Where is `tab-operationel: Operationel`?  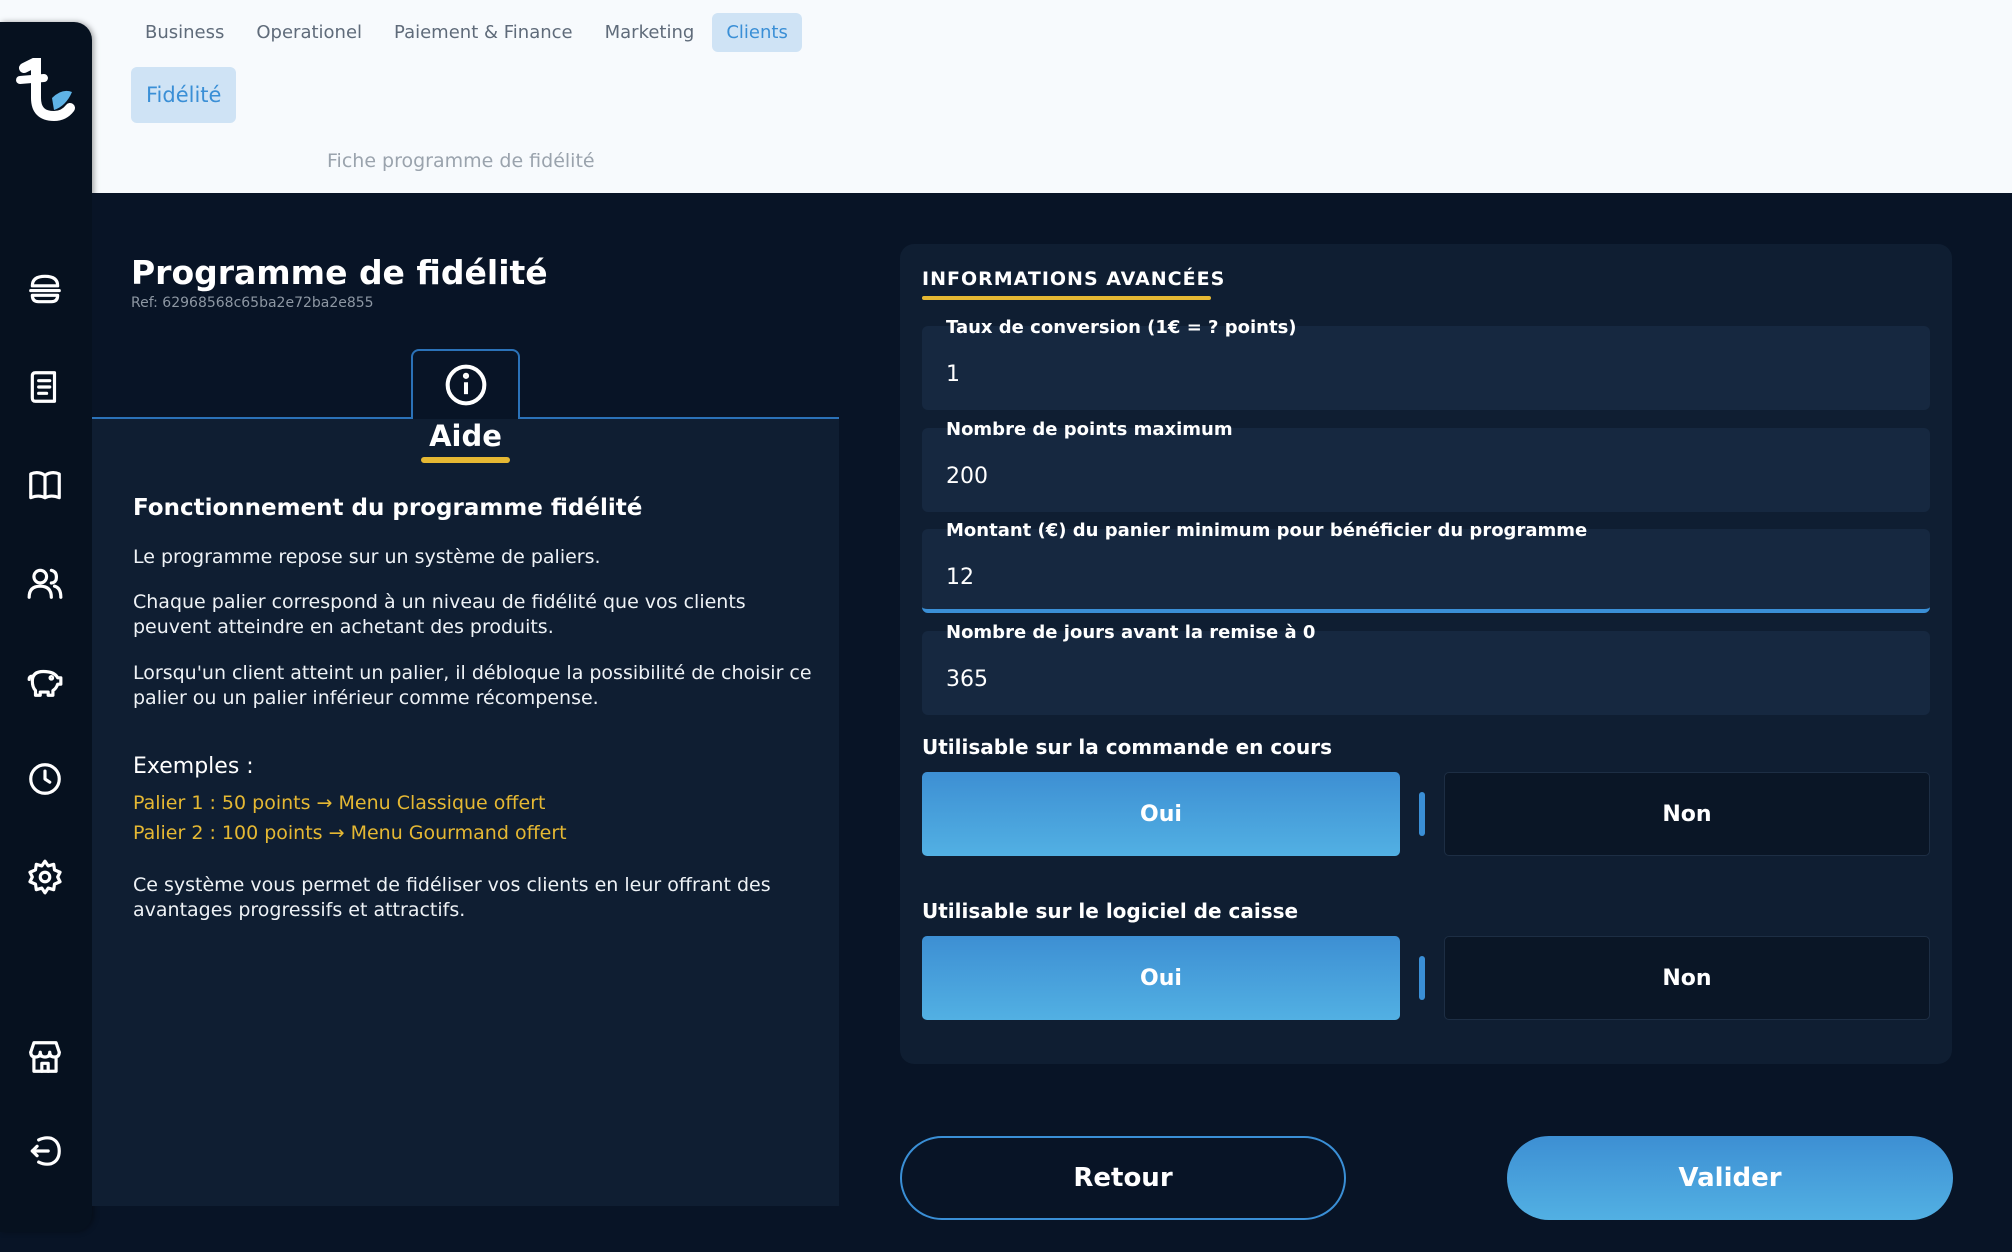 tab-operationel: Operationel is located at coordinates (309, 32).